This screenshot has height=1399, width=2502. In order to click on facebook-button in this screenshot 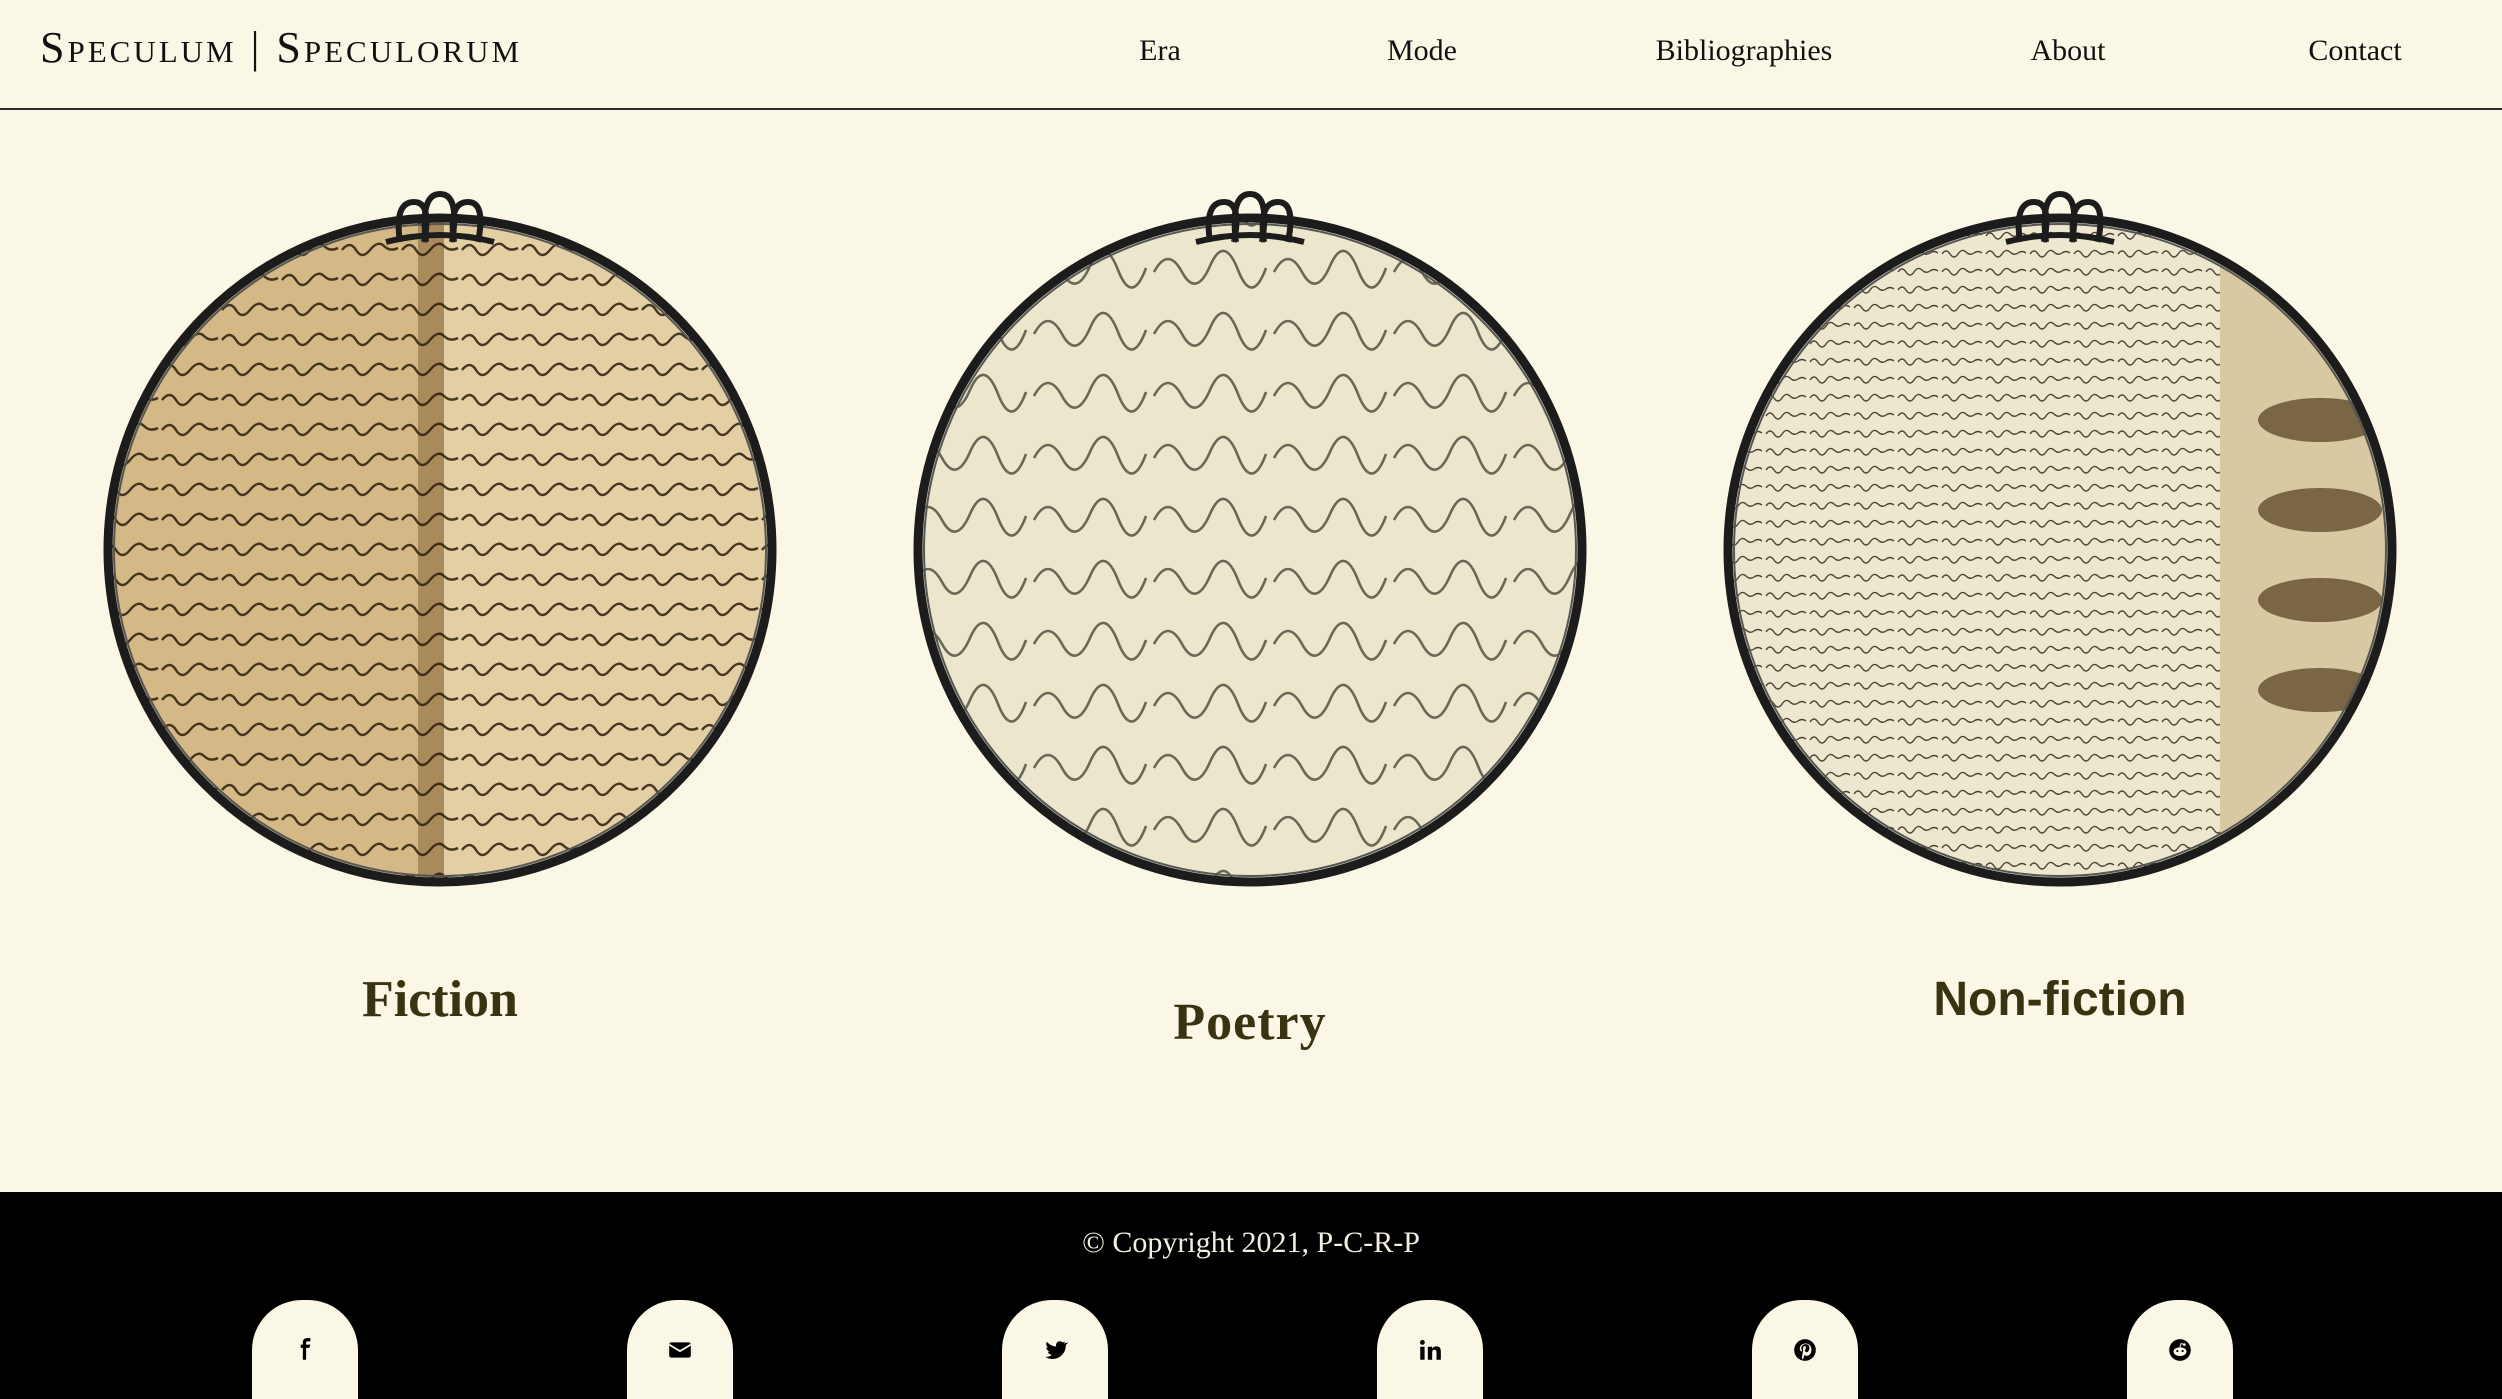, I will do `click(305, 1349)`.